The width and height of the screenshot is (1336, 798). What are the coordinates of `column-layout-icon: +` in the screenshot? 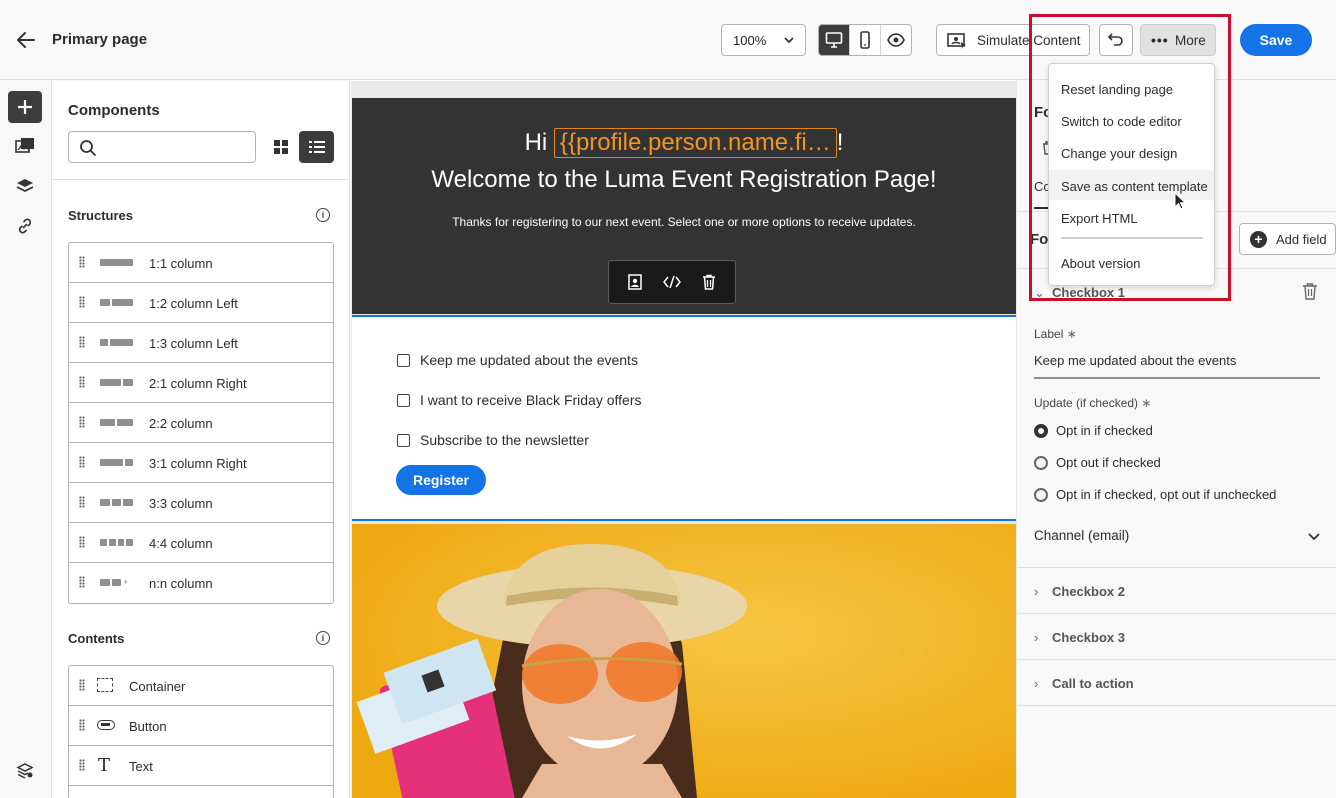 It's located at (116, 582).